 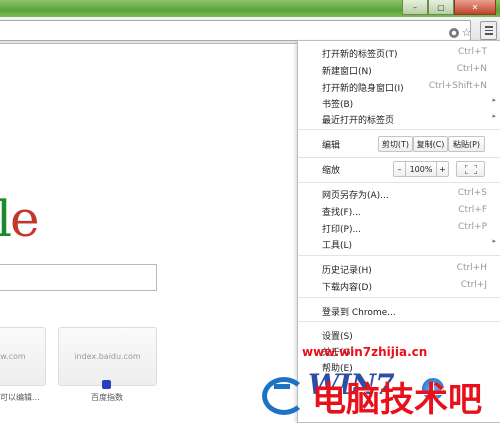 What do you see at coordinates (107, 397) in the screenshot?
I see `tile-caption: 百度指数` at bounding box center [107, 397].